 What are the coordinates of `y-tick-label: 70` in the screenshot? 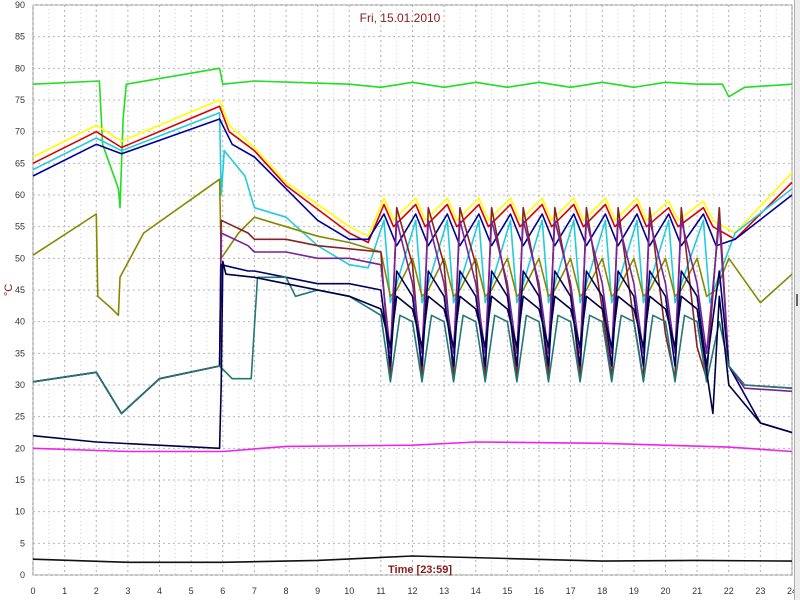 It's located at (20, 132).